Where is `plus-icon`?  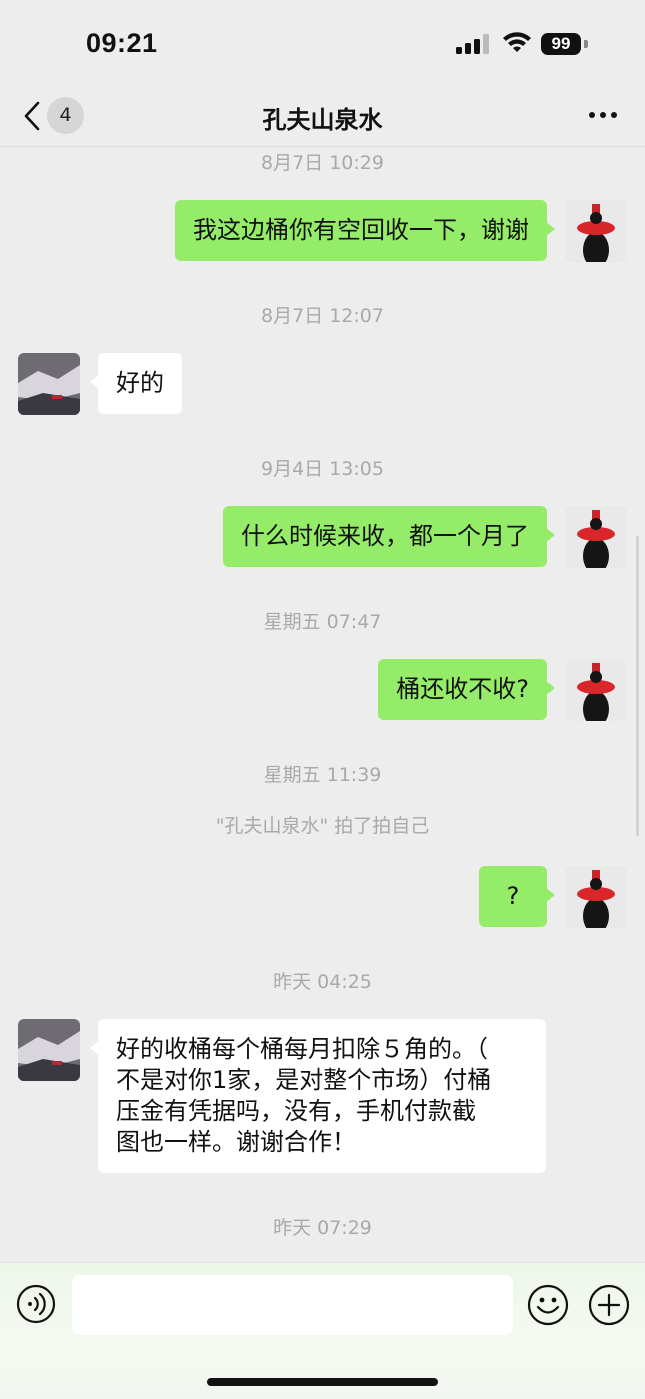 plus-icon is located at coordinates (609, 1305).